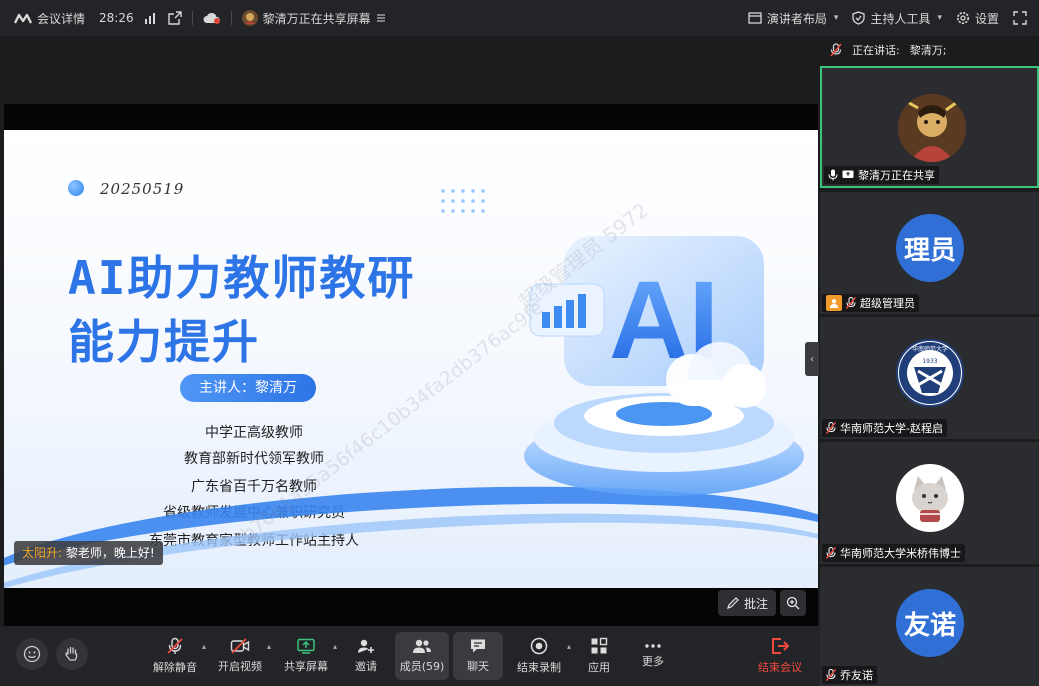 The width and height of the screenshot is (1039, 686). What do you see at coordinates (930, 623) in the screenshot?
I see `avatar: 友诺` at bounding box center [930, 623].